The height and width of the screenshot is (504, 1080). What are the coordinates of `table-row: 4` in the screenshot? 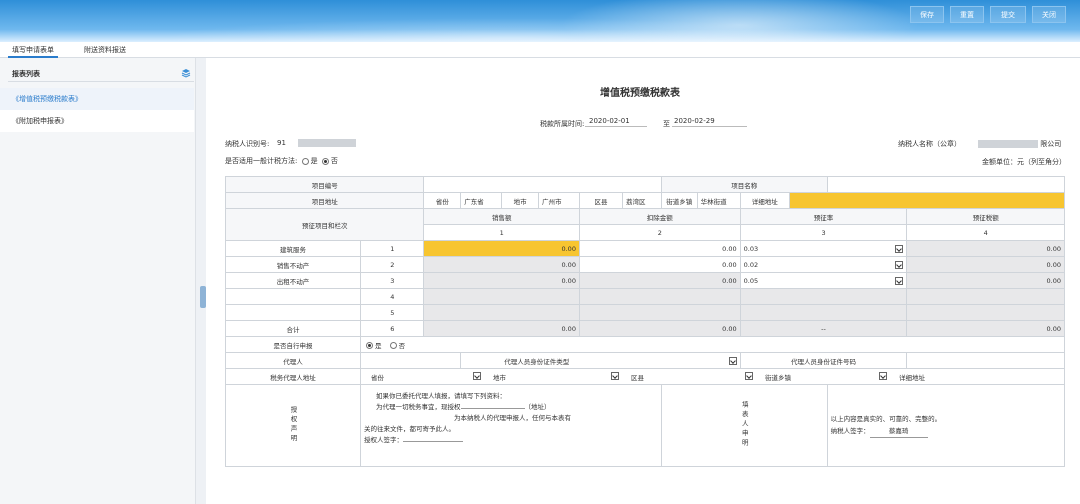 It's located at (644, 296).